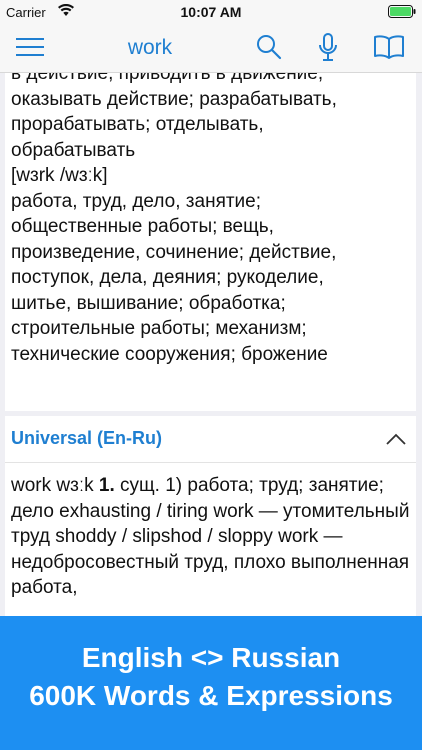 The width and height of the screenshot is (422, 750). What do you see at coordinates (87, 438) in the screenshot?
I see `dictionary-name: Universal (En-Ru)` at bounding box center [87, 438].